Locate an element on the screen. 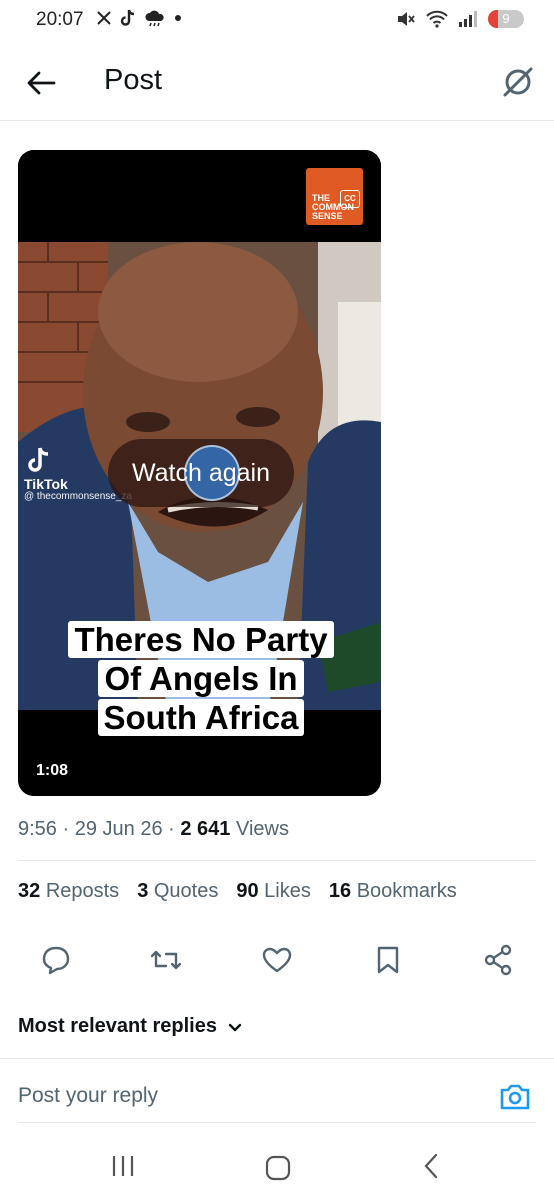 The width and height of the screenshot is (554, 1200). notification-icons is located at coordinates (139, 18).